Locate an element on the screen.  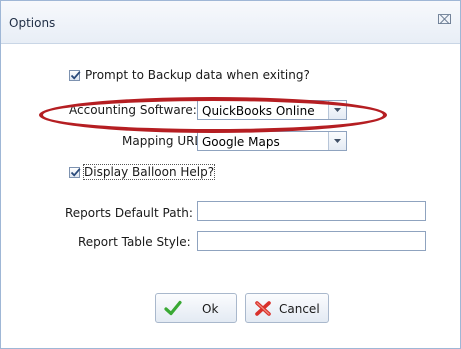
mapping-url-value: Google Maps is located at coordinates (241, 142).